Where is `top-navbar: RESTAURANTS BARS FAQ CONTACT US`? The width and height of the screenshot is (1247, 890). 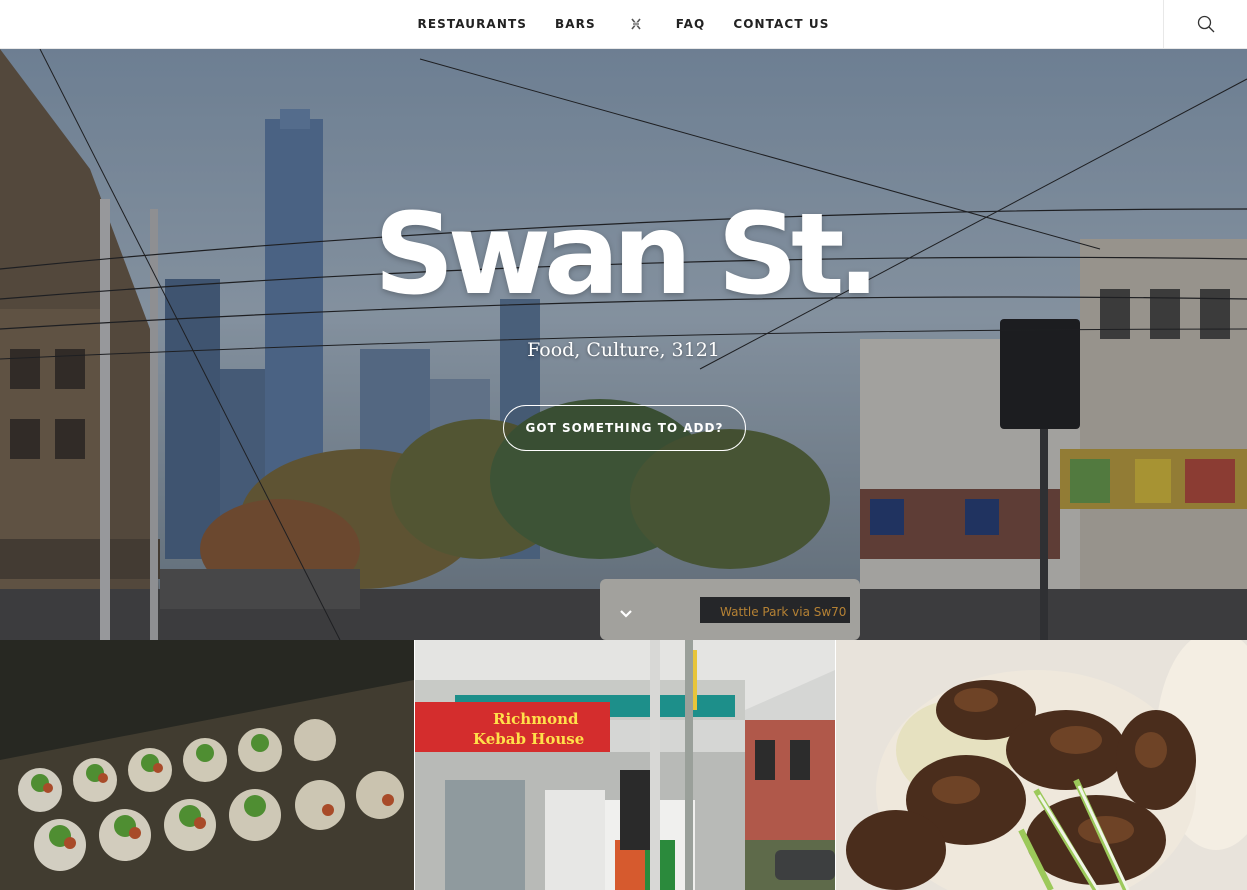
top-navbar: RESTAURANTS BARS FAQ CONTACT US is located at coordinates (623, 24).